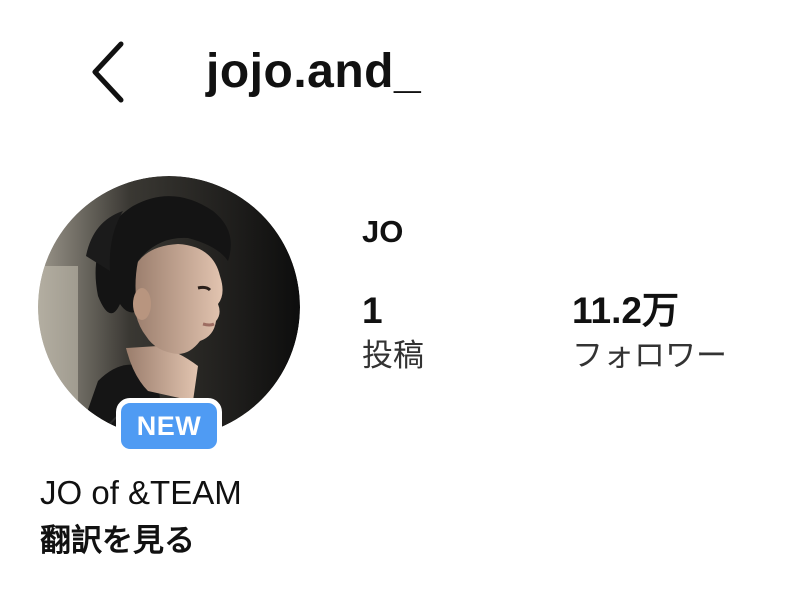 This screenshot has width=796, height=597. I want to click on new-badge: NEW, so click(169, 426).